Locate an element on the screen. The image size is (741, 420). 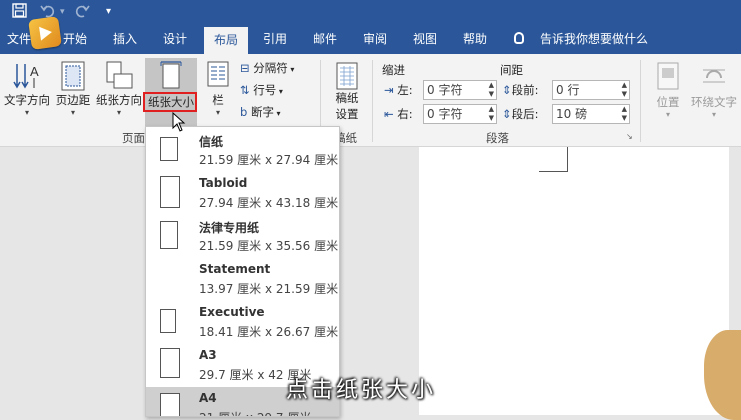
breaks-label: 分隔符 is located at coordinates (270, 68).